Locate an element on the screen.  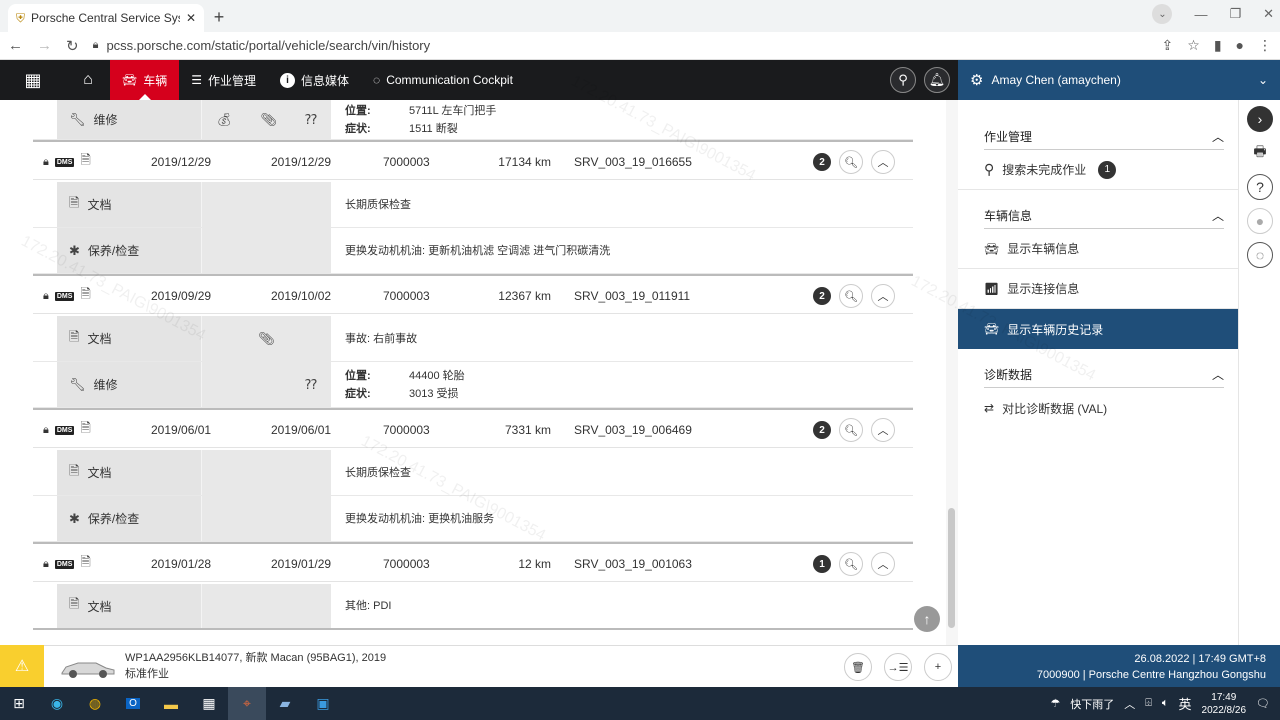
clock-time: 17:49 is located at coordinates (1224, 697).